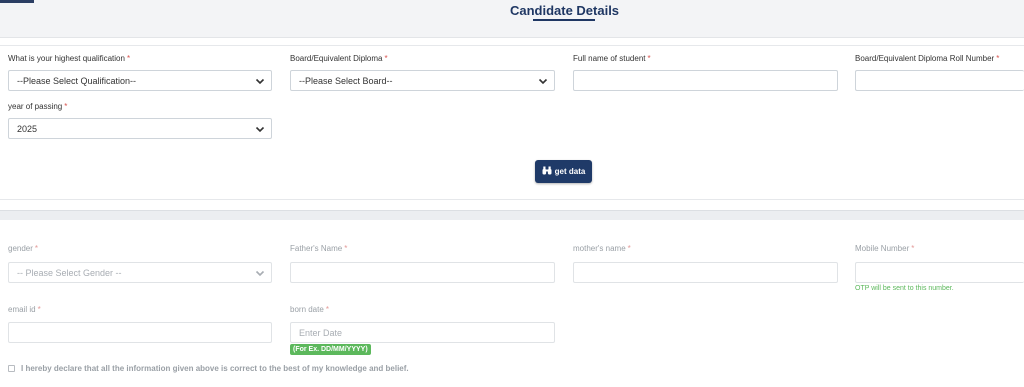  What do you see at coordinates (927, 58) in the screenshot?
I see `roll-number-label: Board/Equivalent Diploma Roll Number *` at bounding box center [927, 58].